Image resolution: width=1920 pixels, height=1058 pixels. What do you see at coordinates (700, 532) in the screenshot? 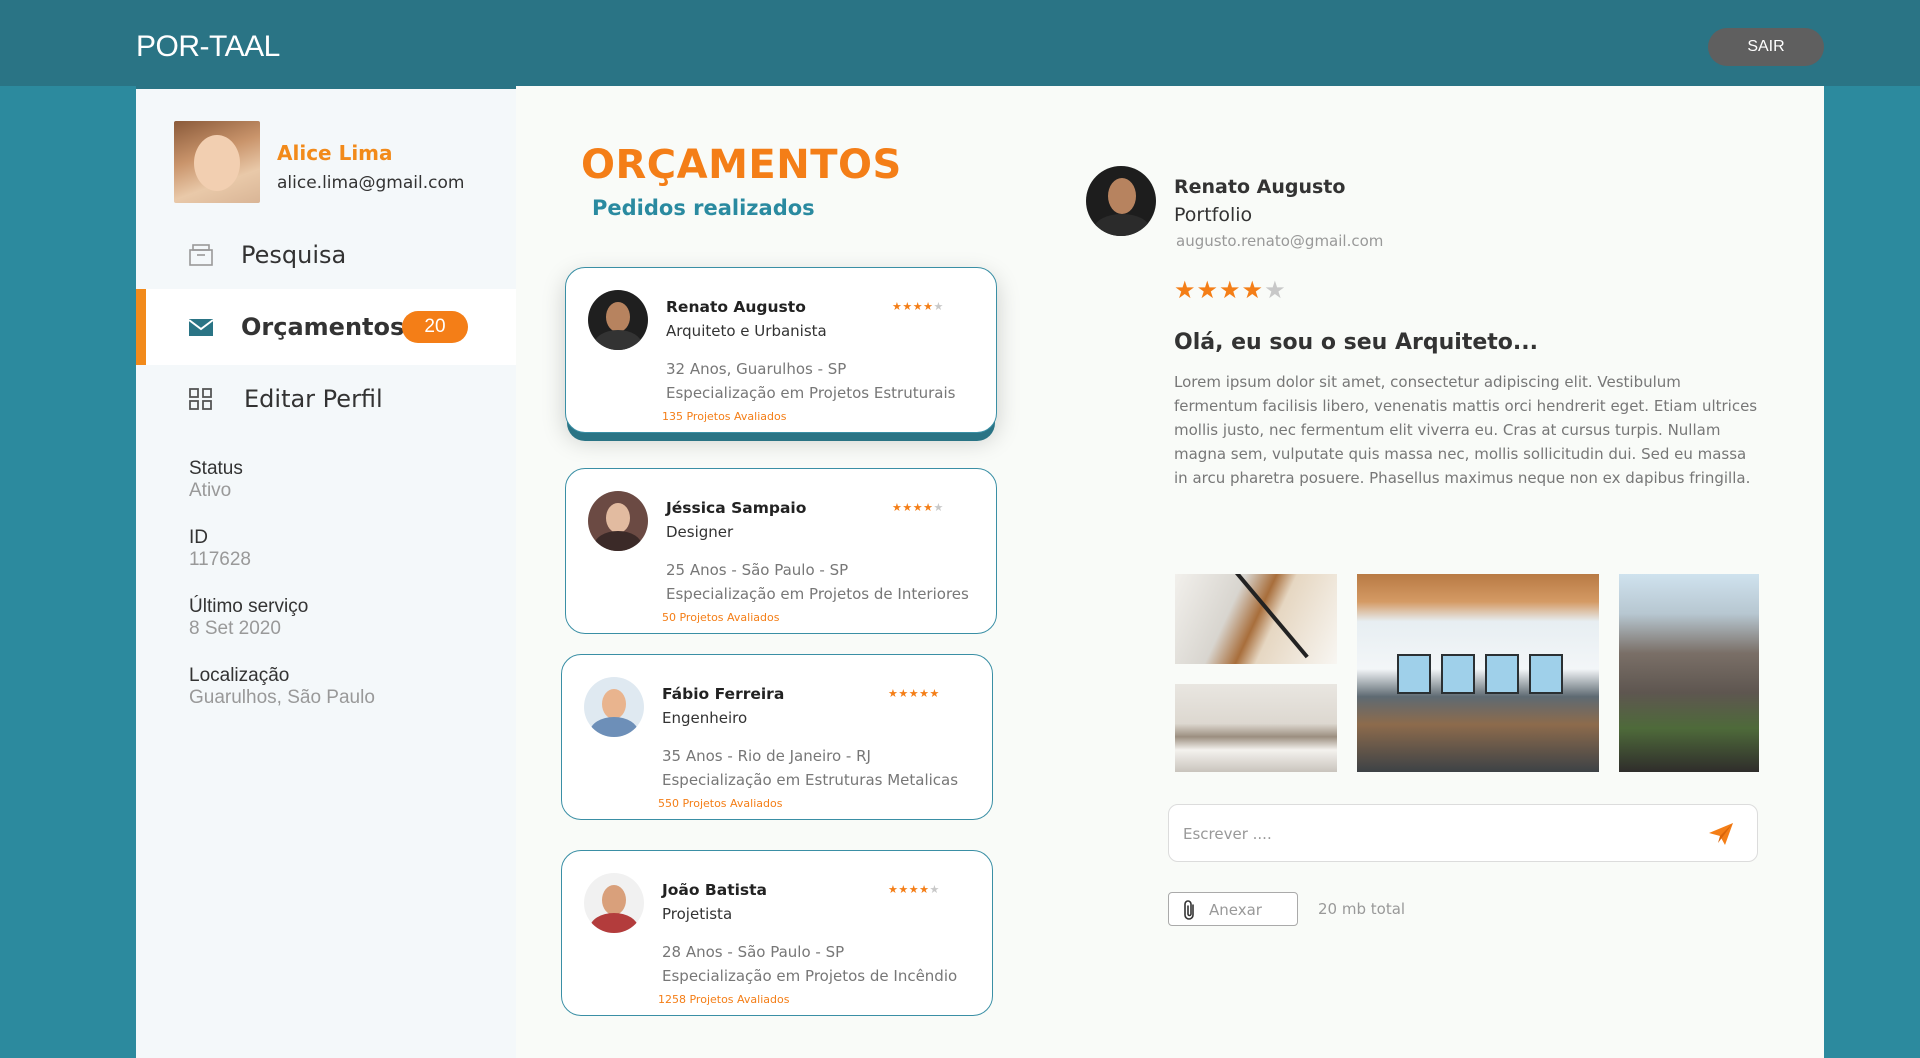
I see `professional-role: Designer` at bounding box center [700, 532].